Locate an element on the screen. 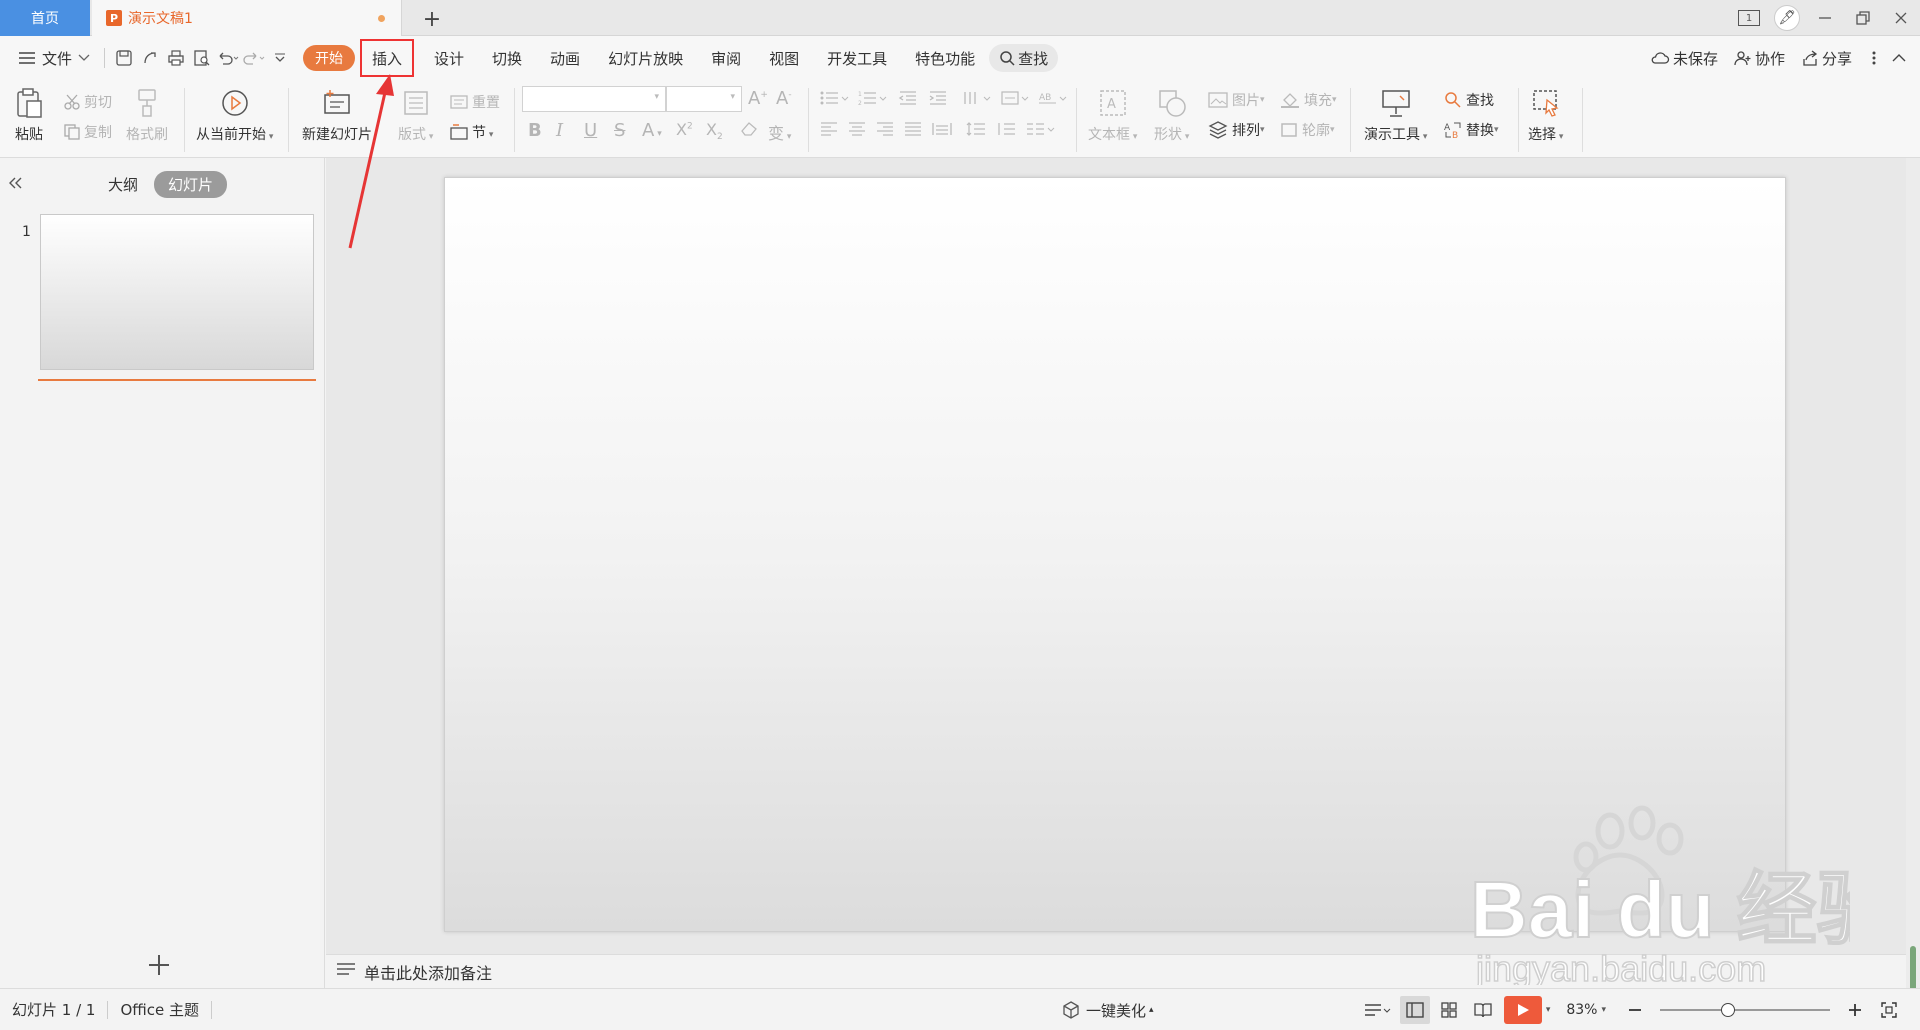 The height and width of the screenshot is (1030, 1920). more-options-button is located at coordinates (1874, 58).